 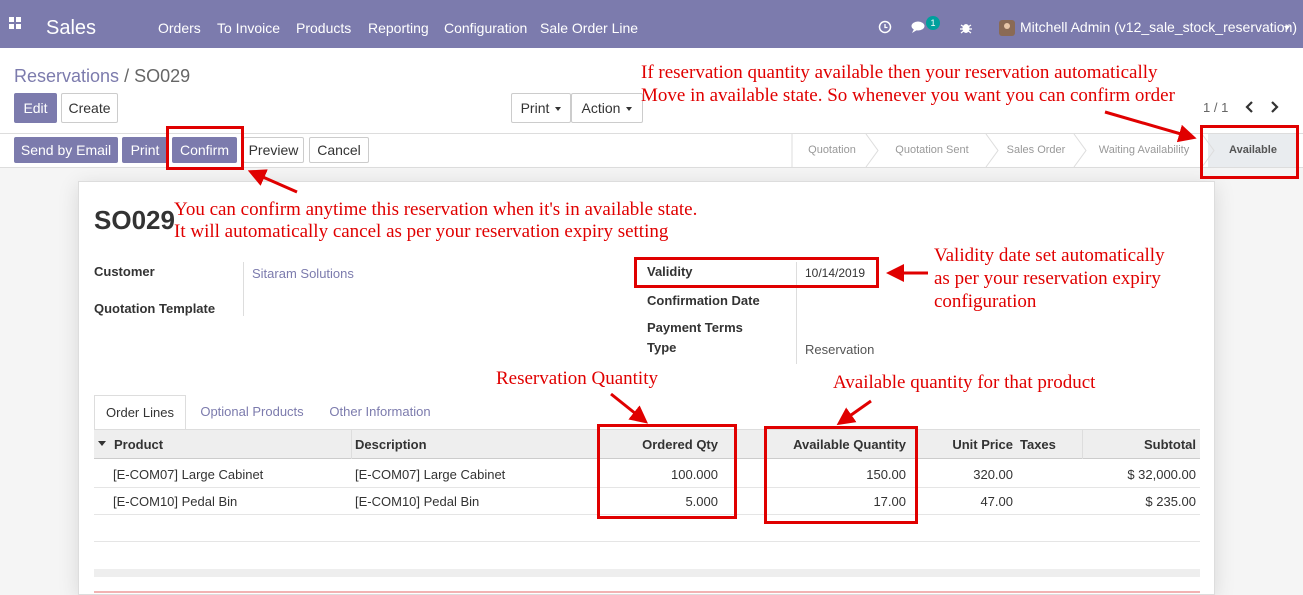 I want to click on tab-other-information: Other Information, so click(x=380, y=412).